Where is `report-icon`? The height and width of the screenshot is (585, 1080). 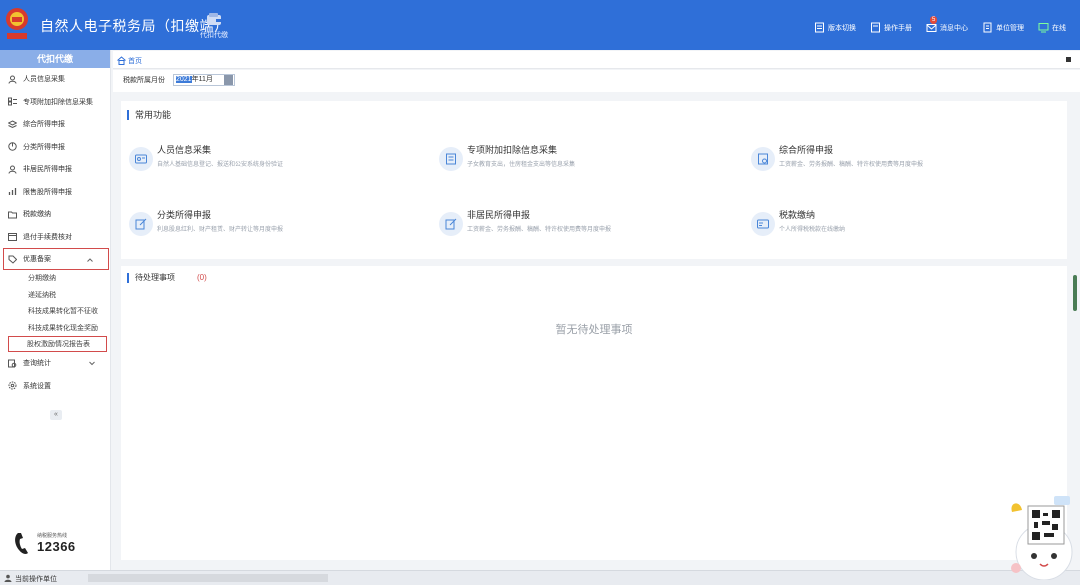 report-icon is located at coordinates (763, 159).